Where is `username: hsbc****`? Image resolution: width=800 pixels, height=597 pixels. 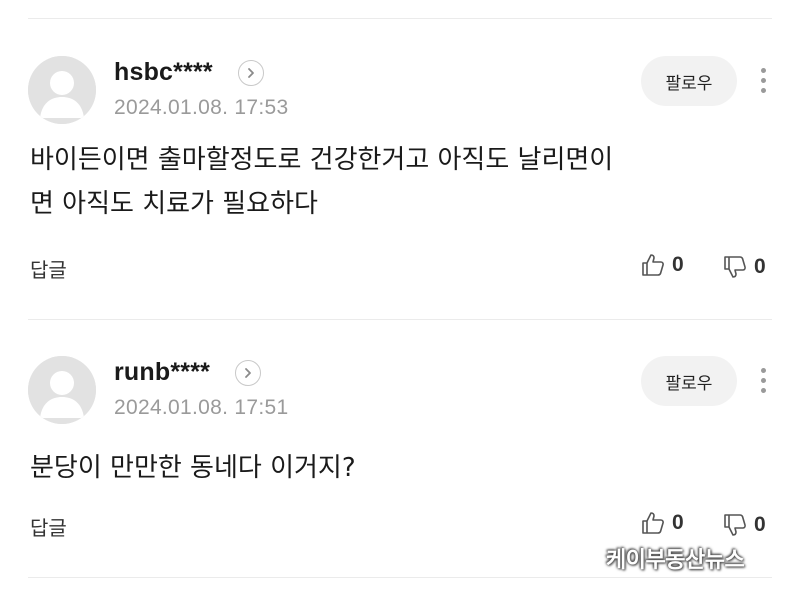 username: hsbc**** is located at coordinates (163, 72).